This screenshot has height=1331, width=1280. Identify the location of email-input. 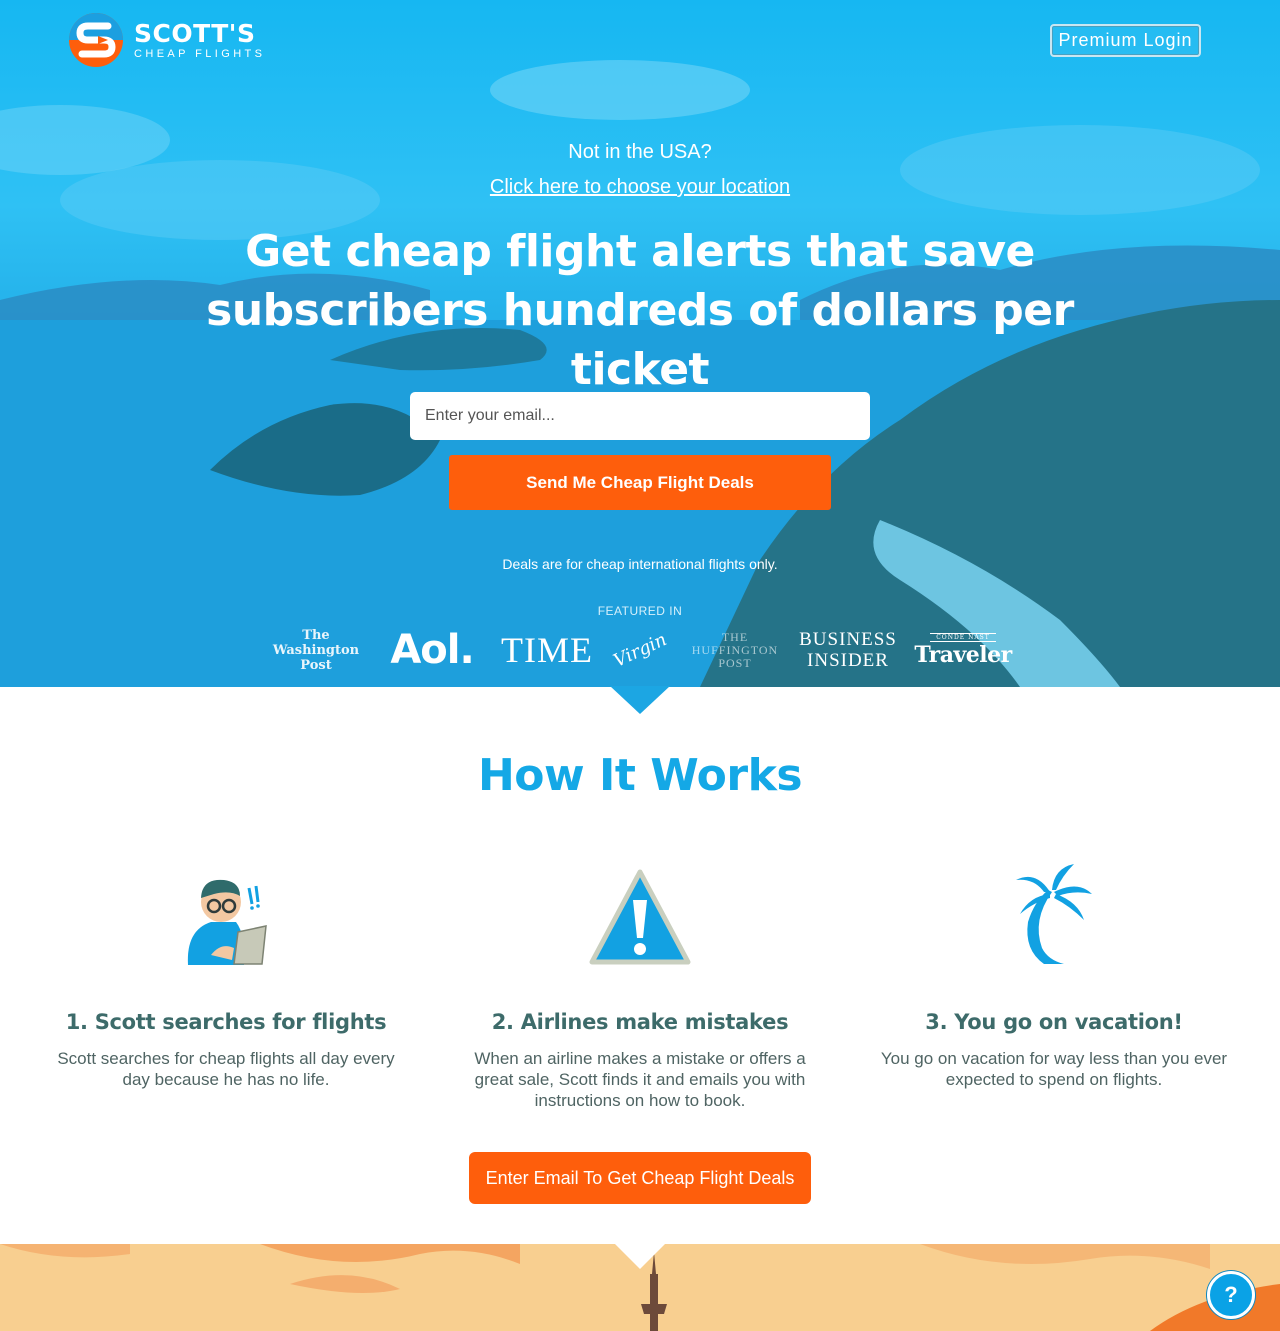
(640, 416).